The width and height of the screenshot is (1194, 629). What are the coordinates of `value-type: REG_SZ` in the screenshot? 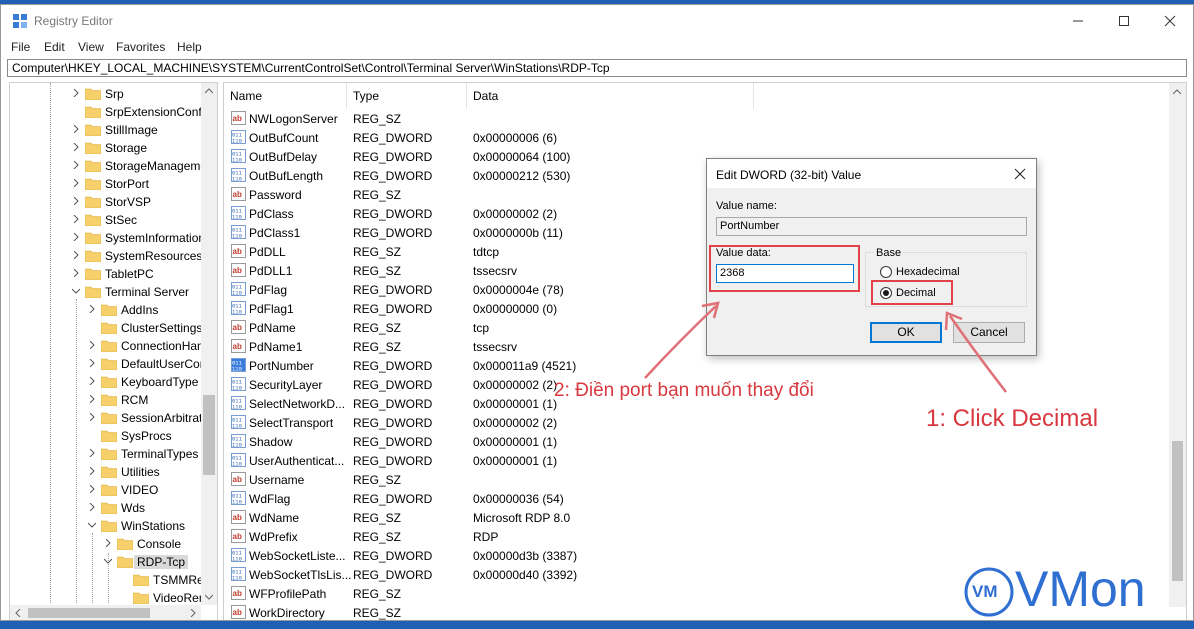 It's located at (377, 252).